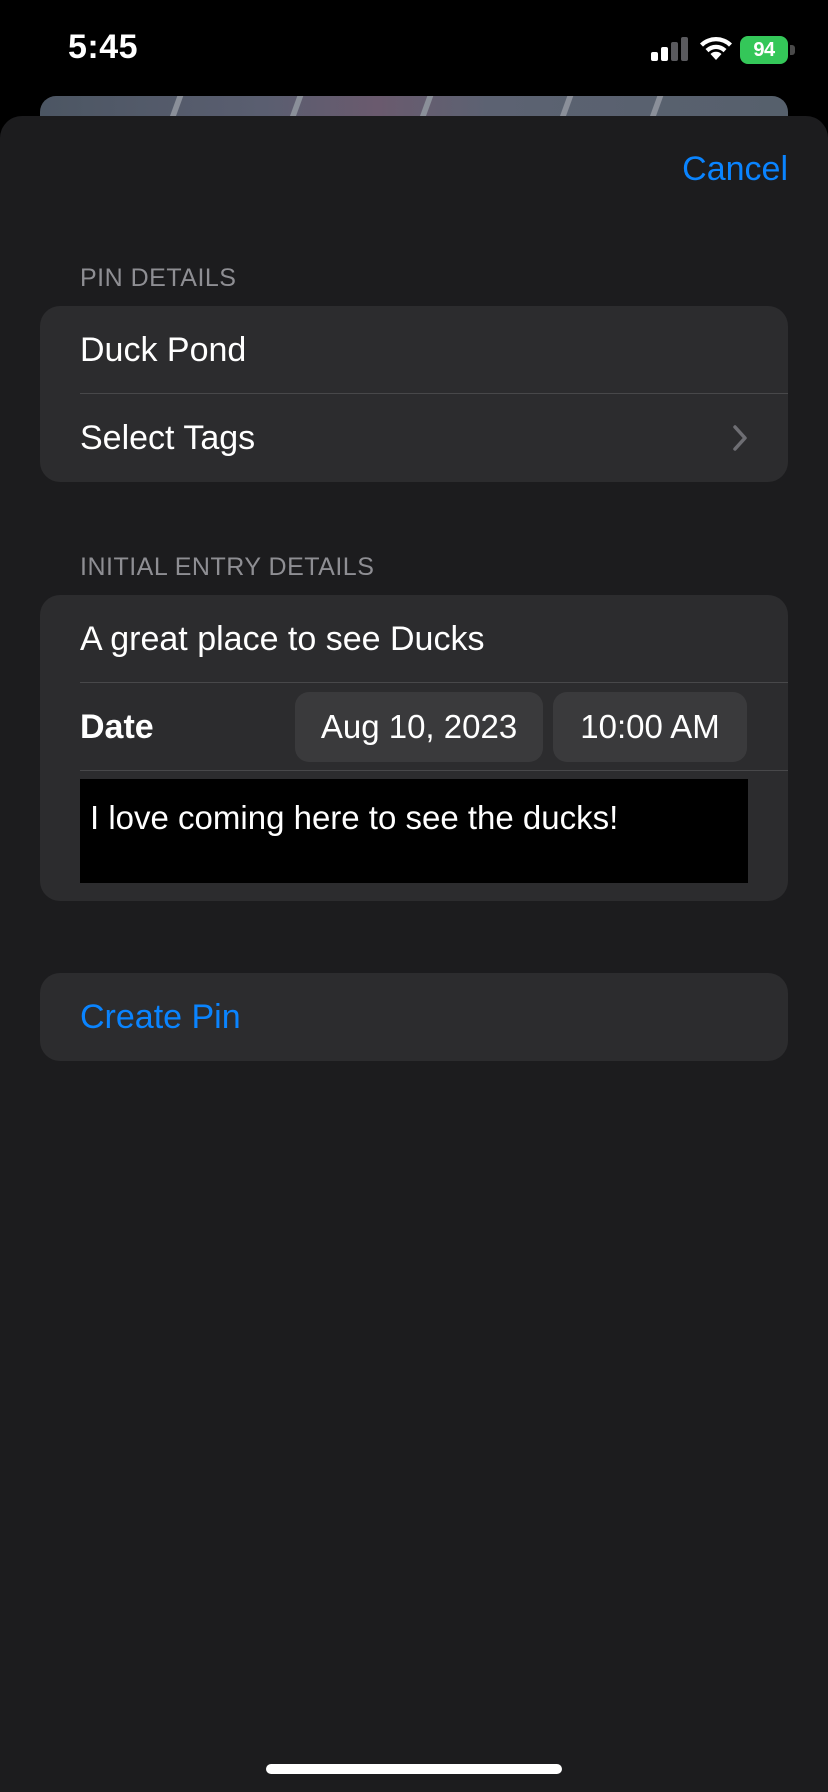  What do you see at coordinates (414, 438) in the screenshot?
I see `select-tags-row: Select Tags` at bounding box center [414, 438].